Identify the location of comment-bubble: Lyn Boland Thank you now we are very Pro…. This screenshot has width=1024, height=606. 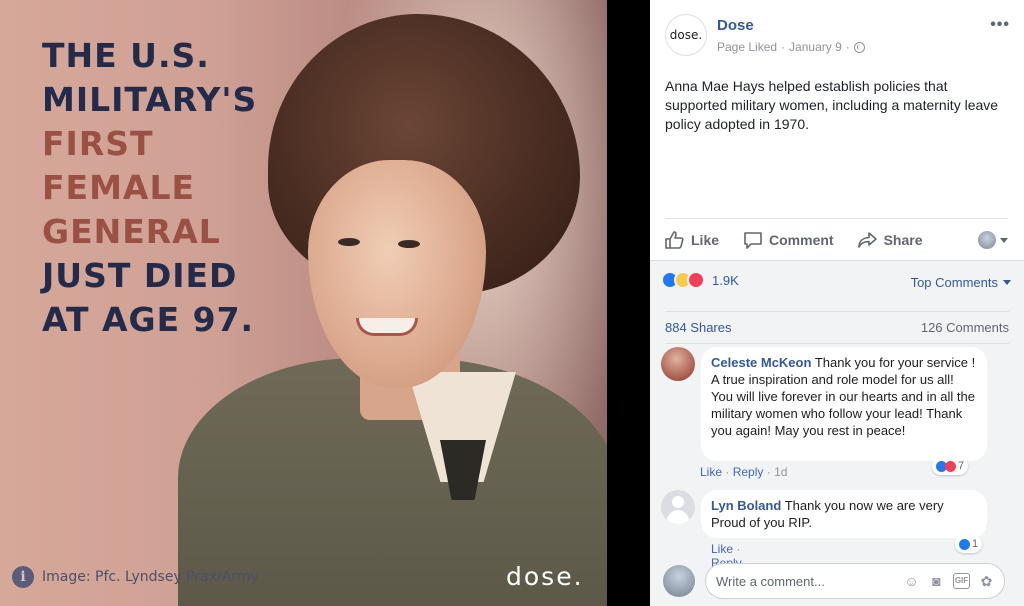
(844, 514).